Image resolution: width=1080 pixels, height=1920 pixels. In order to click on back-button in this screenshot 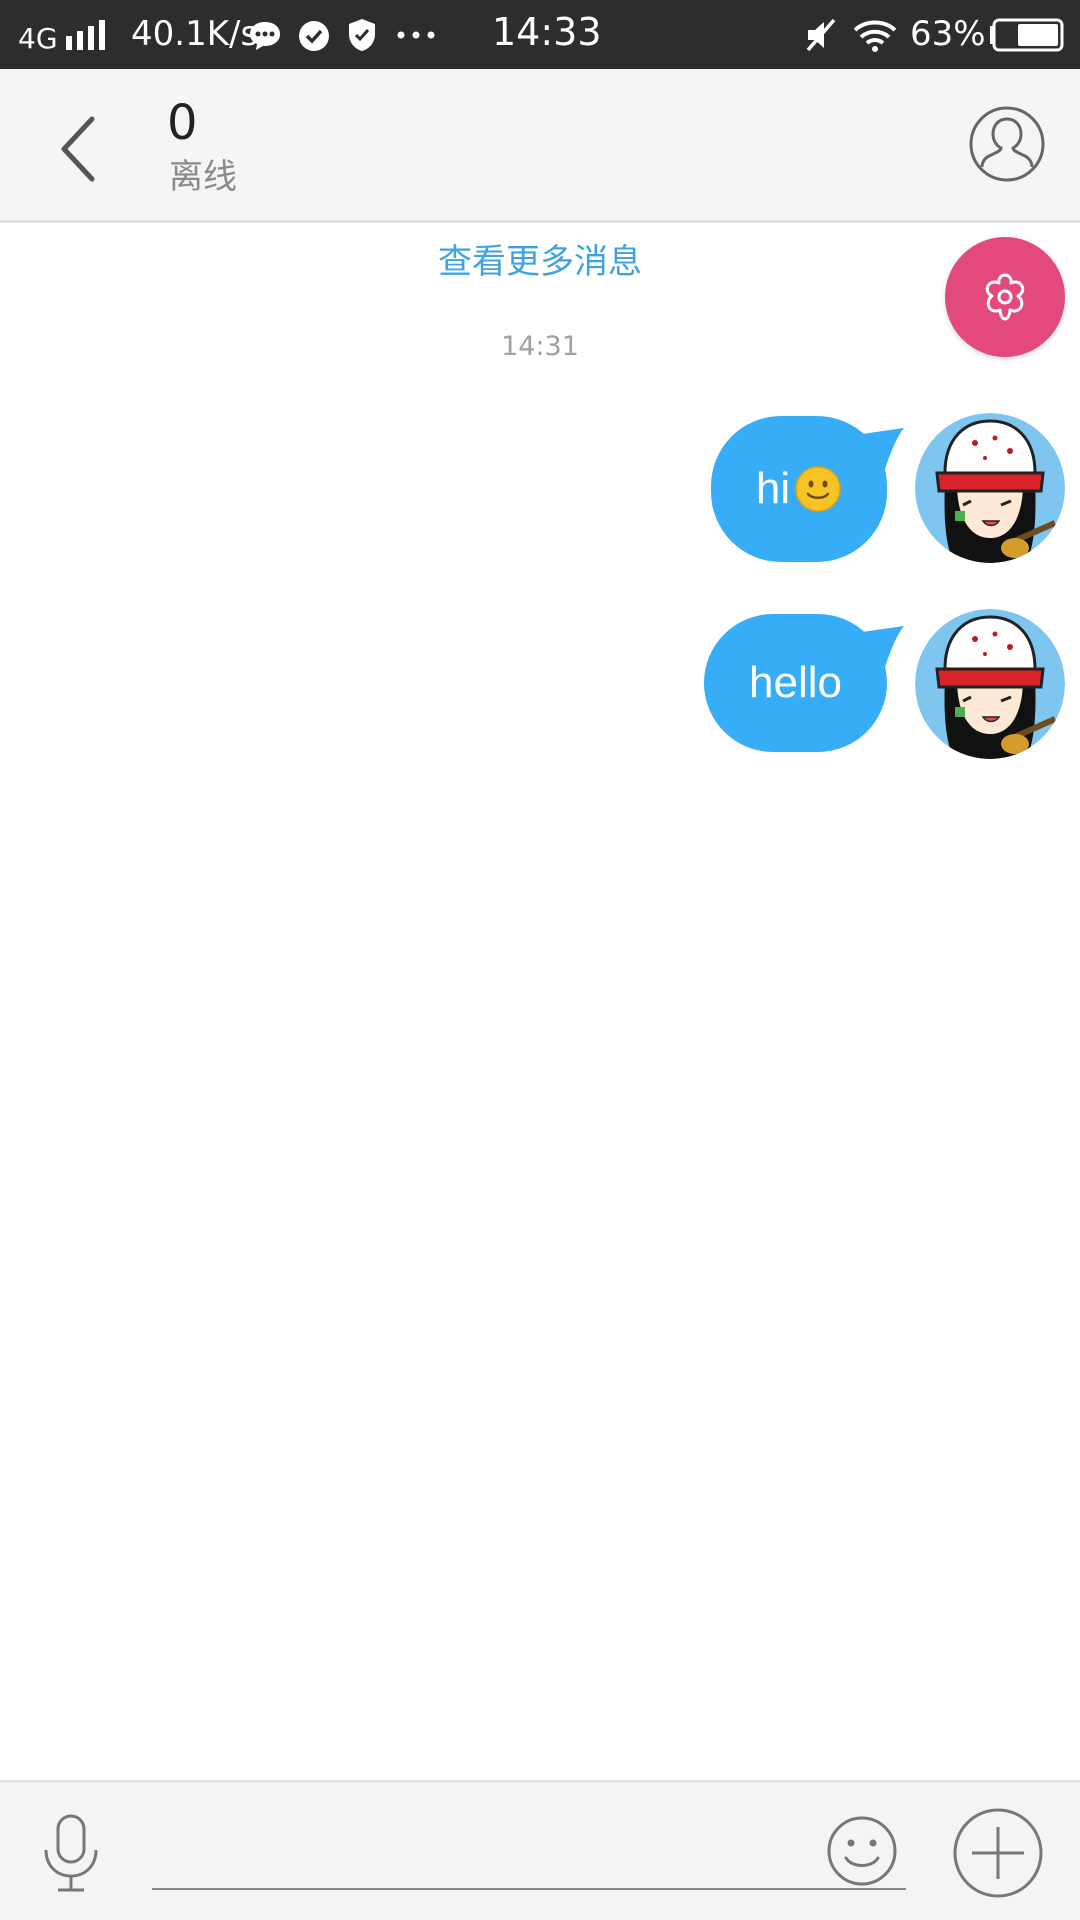, I will do `click(80, 149)`.